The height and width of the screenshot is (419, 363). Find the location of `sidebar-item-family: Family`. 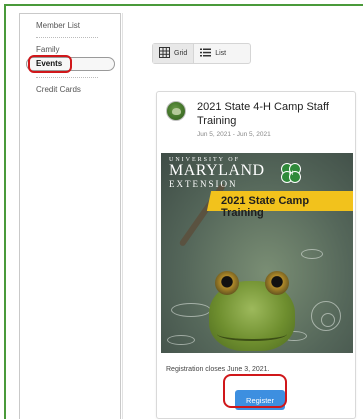

sidebar-item-family: Family is located at coordinates (48, 49).